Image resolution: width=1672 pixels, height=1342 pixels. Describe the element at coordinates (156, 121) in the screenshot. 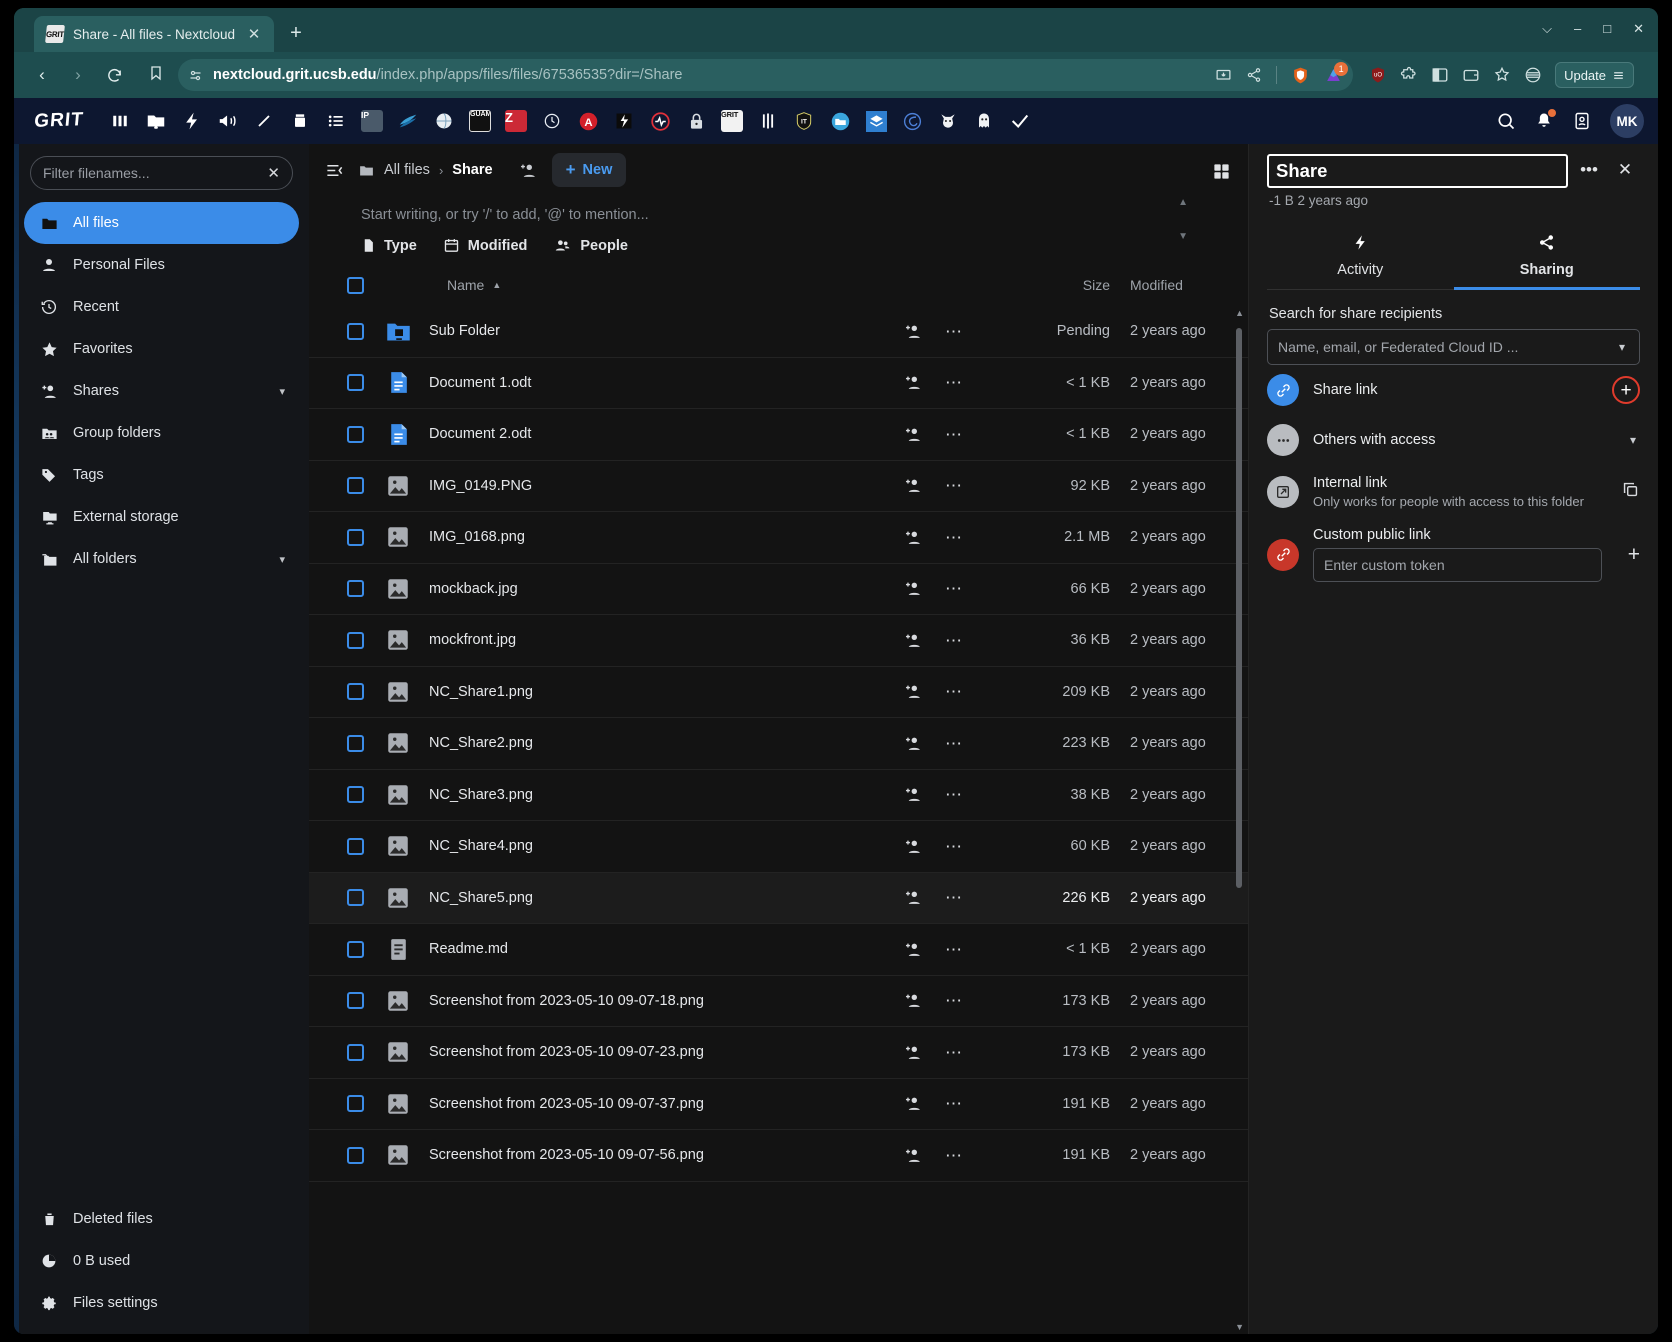

I see `files-icon` at that location.